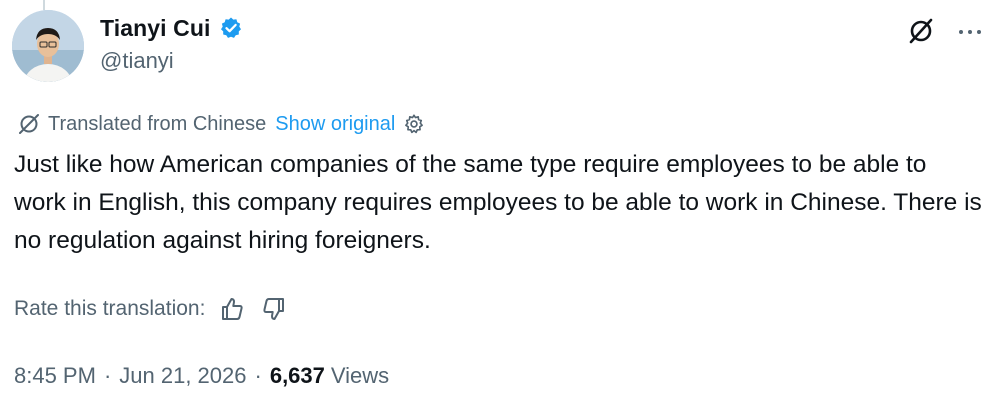  I want to click on gear-icon, so click(414, 124).